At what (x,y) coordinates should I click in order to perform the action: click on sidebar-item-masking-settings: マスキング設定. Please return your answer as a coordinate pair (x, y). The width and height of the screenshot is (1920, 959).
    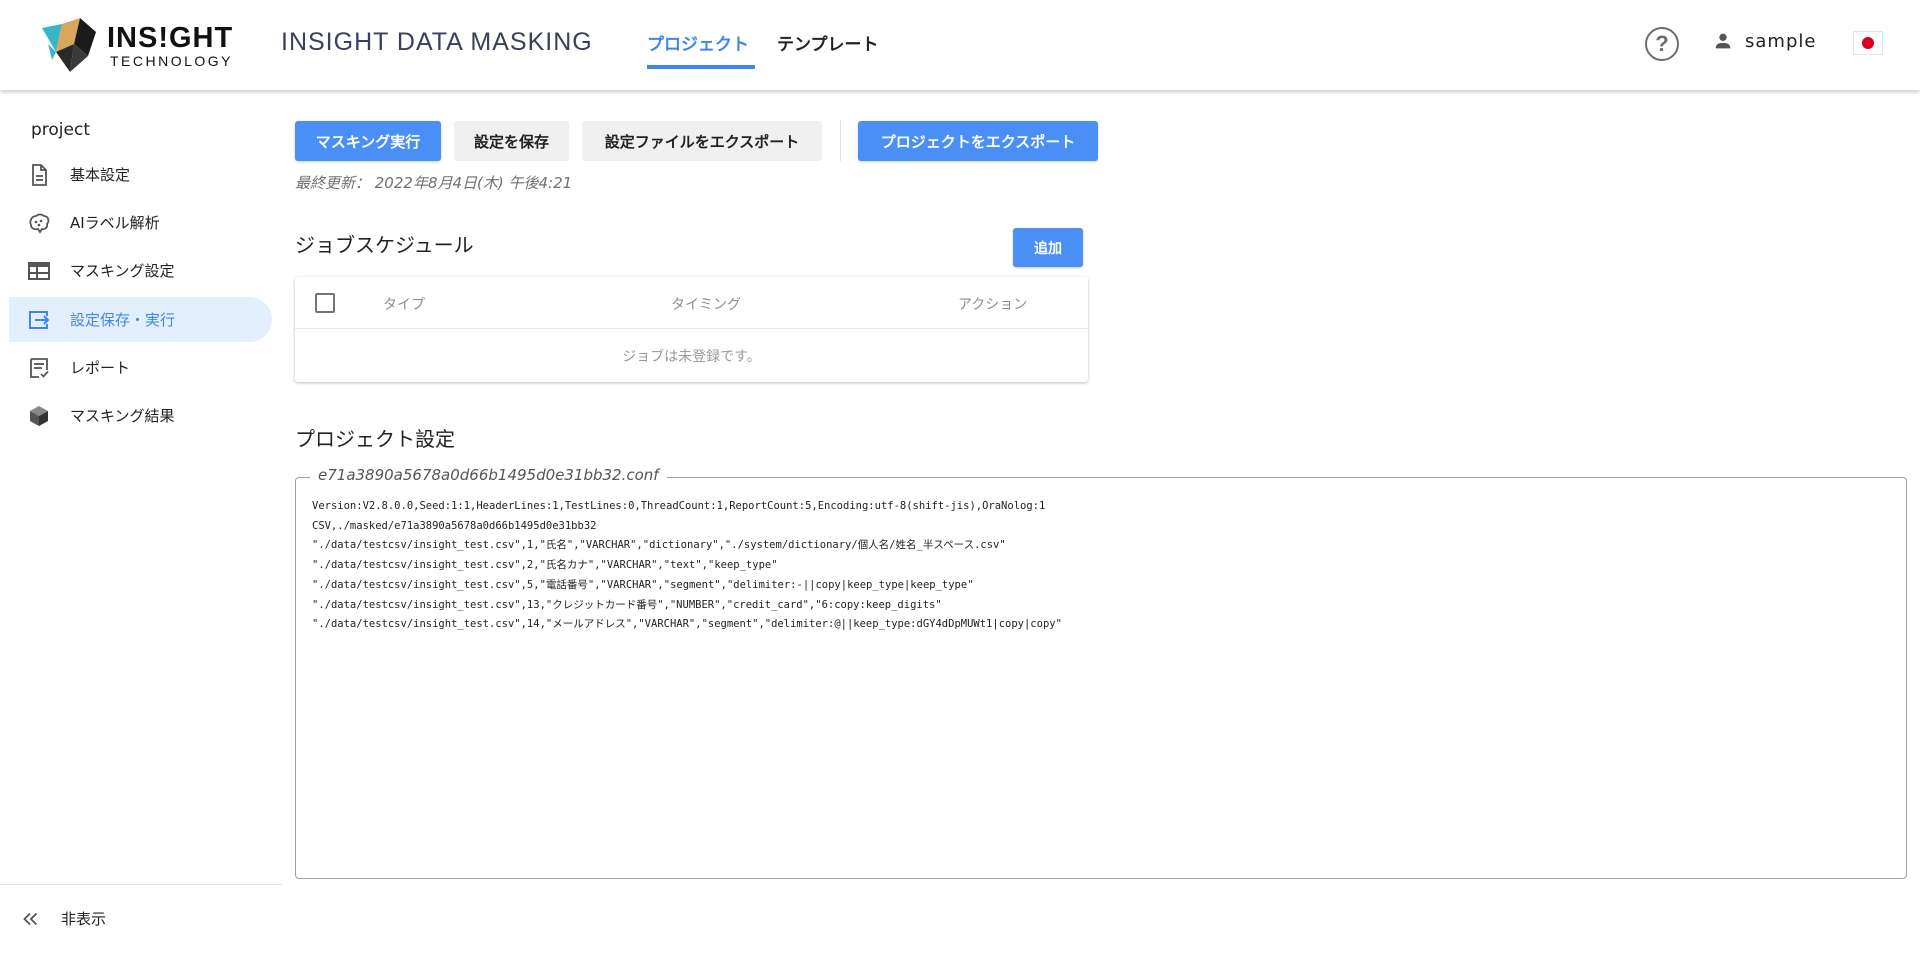
    Looking at the image, I should click on (140, 270).